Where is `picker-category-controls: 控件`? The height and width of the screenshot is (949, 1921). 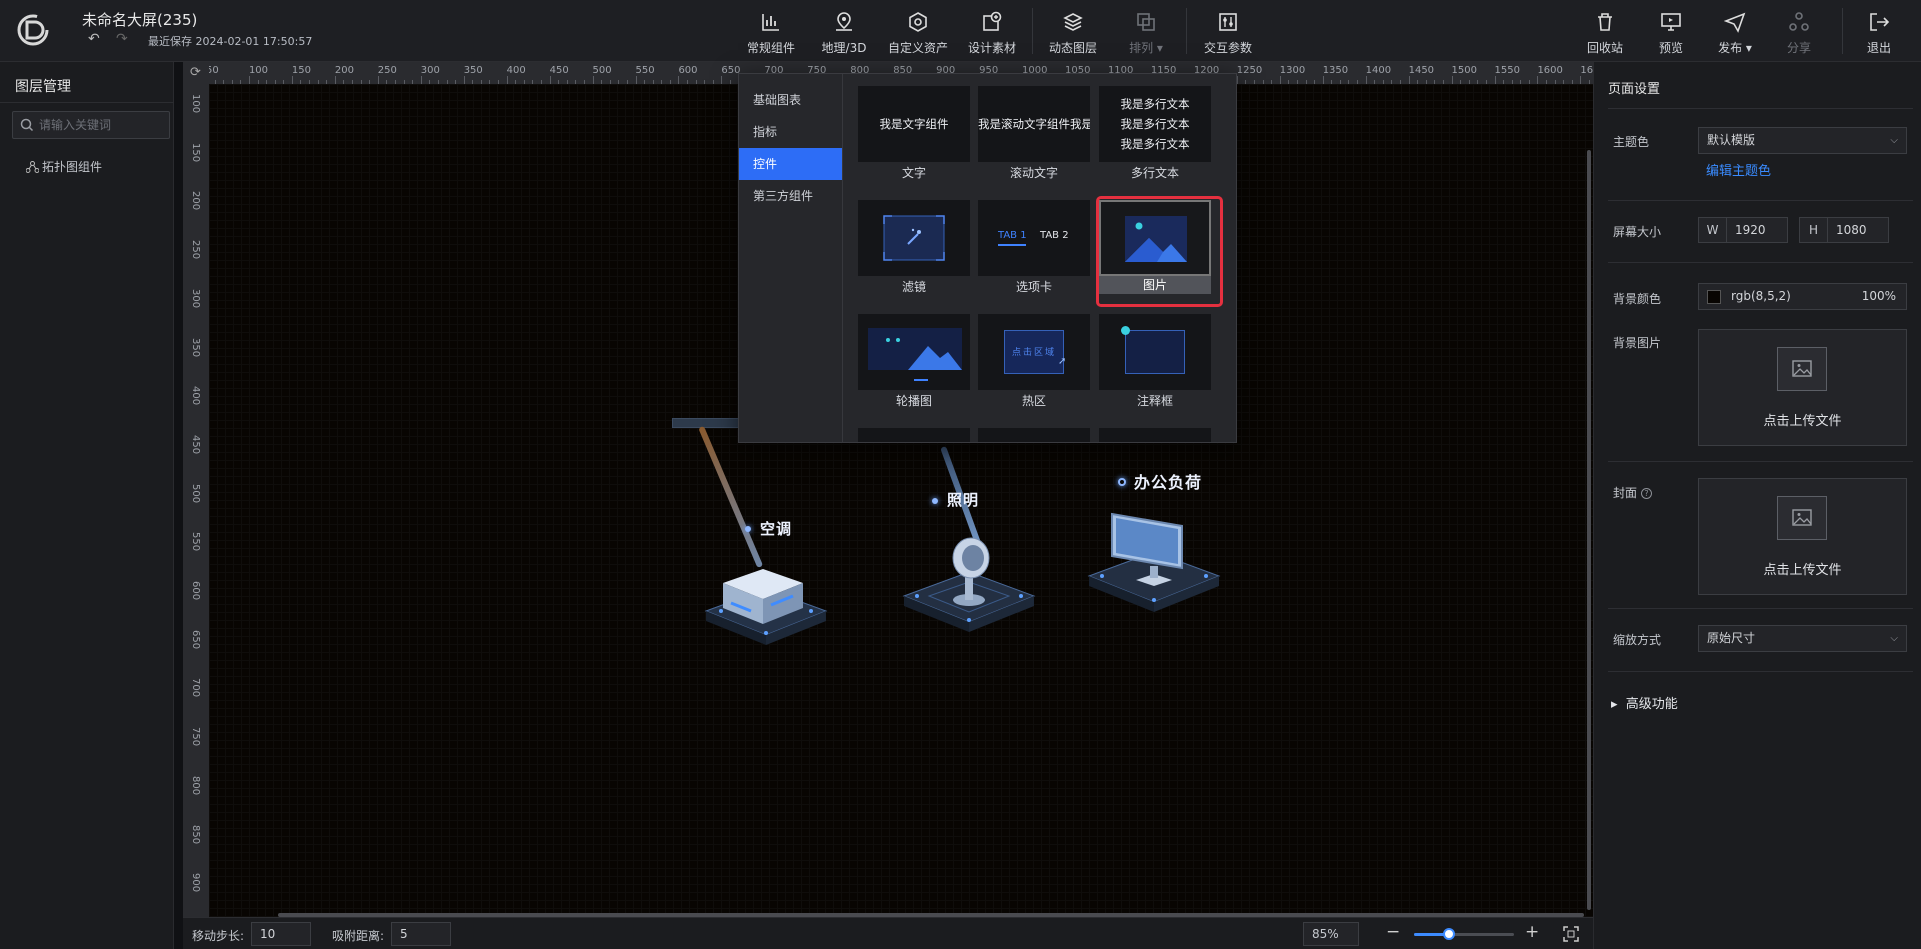 picker-category-controls: 控件 is located at coordinates (790, 164).